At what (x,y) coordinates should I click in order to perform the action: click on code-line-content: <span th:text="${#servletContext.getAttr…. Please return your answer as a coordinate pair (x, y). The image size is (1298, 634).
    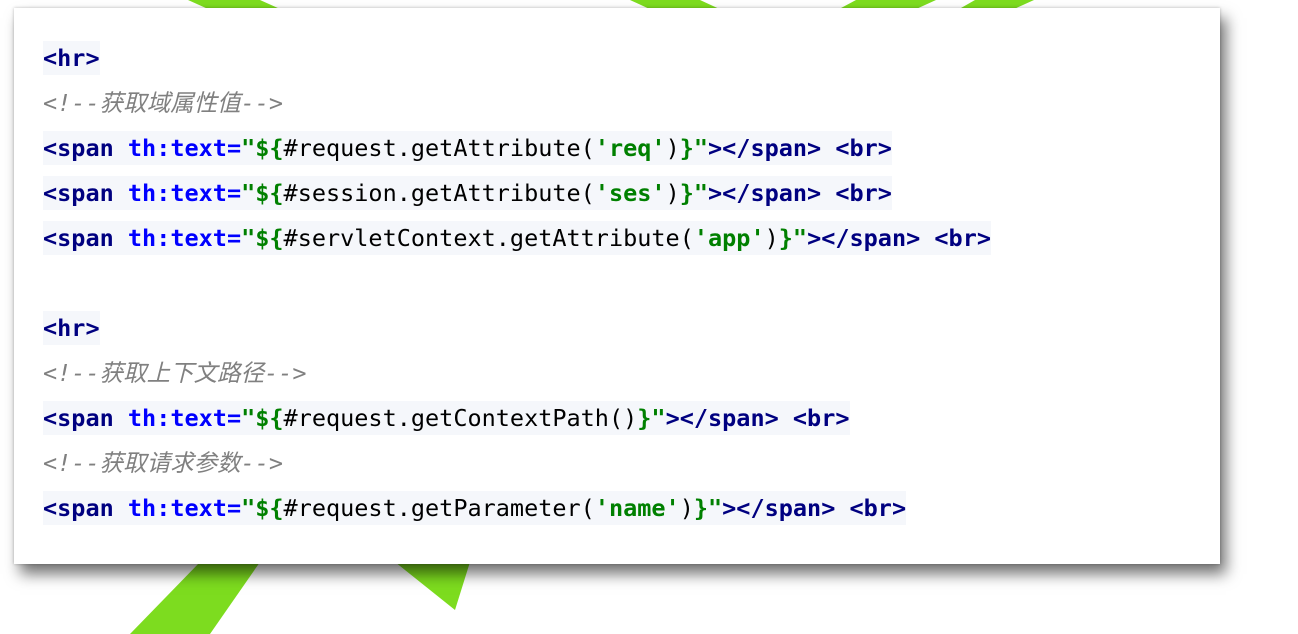
    Looking at the image, I should click on (517, 238).